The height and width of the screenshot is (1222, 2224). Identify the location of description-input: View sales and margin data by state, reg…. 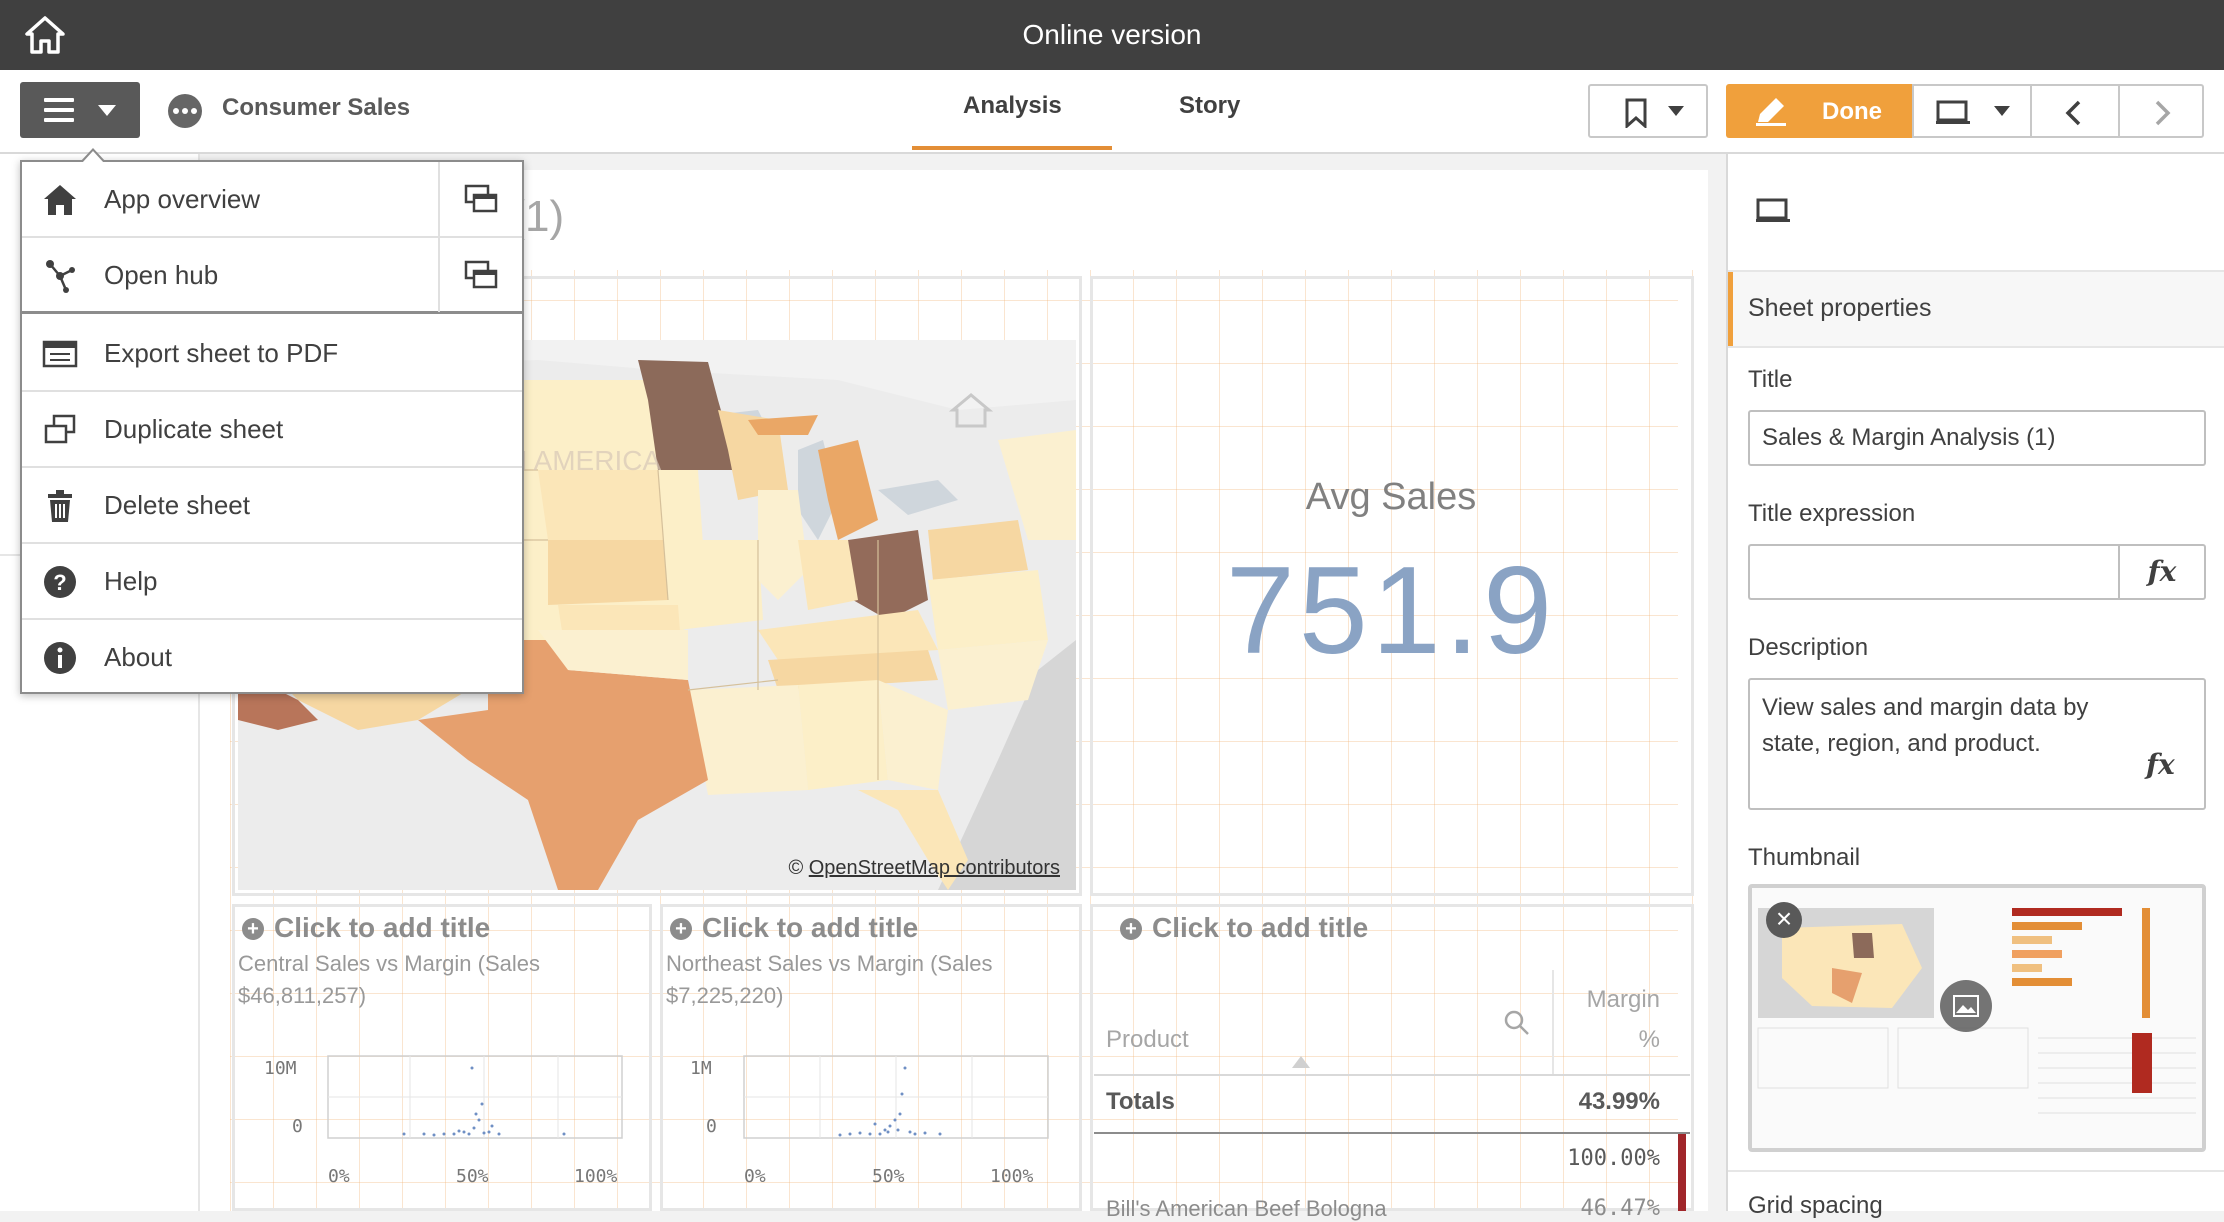
(1977, 744).